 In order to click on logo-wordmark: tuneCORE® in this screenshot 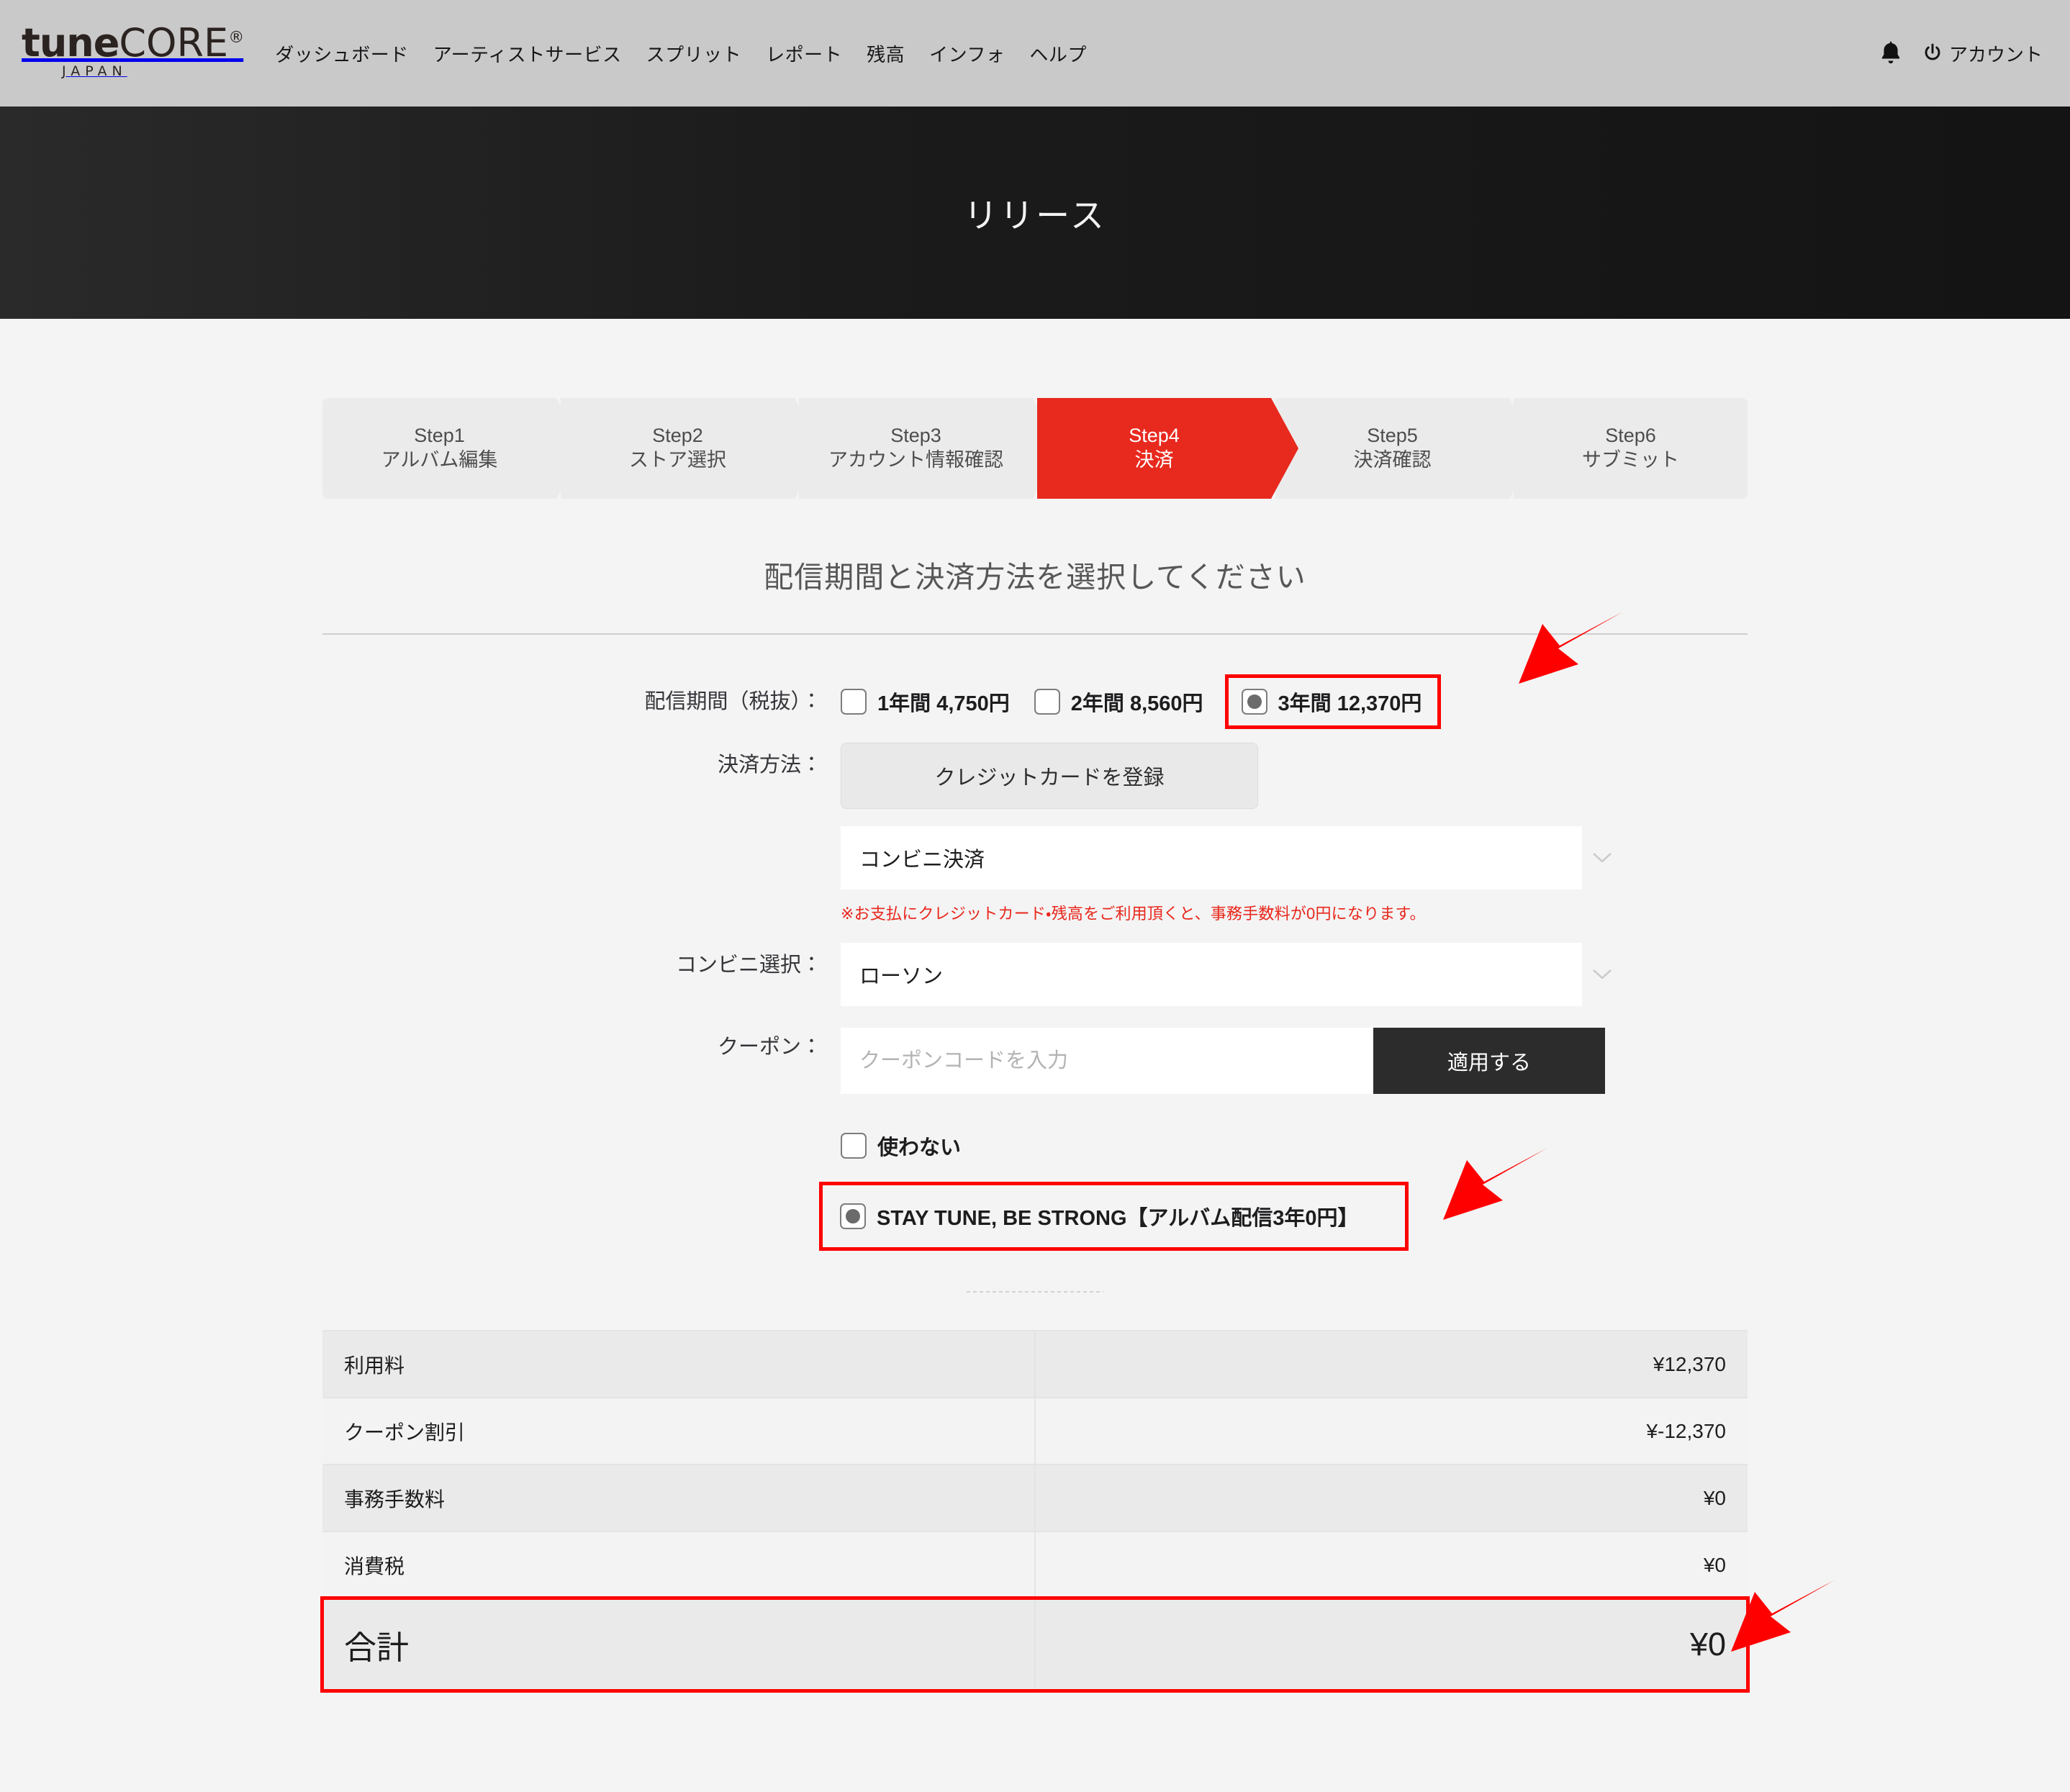, I will do `click(133, 44)`.